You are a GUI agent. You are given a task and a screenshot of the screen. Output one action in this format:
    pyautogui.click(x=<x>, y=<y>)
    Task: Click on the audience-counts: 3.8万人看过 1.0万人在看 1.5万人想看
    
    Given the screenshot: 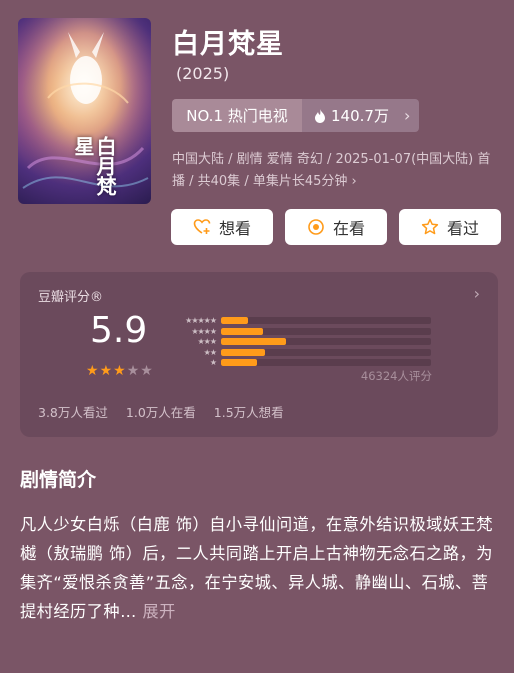 What is the action you would take?
    pyautogui.click(x=161, y=411)
    